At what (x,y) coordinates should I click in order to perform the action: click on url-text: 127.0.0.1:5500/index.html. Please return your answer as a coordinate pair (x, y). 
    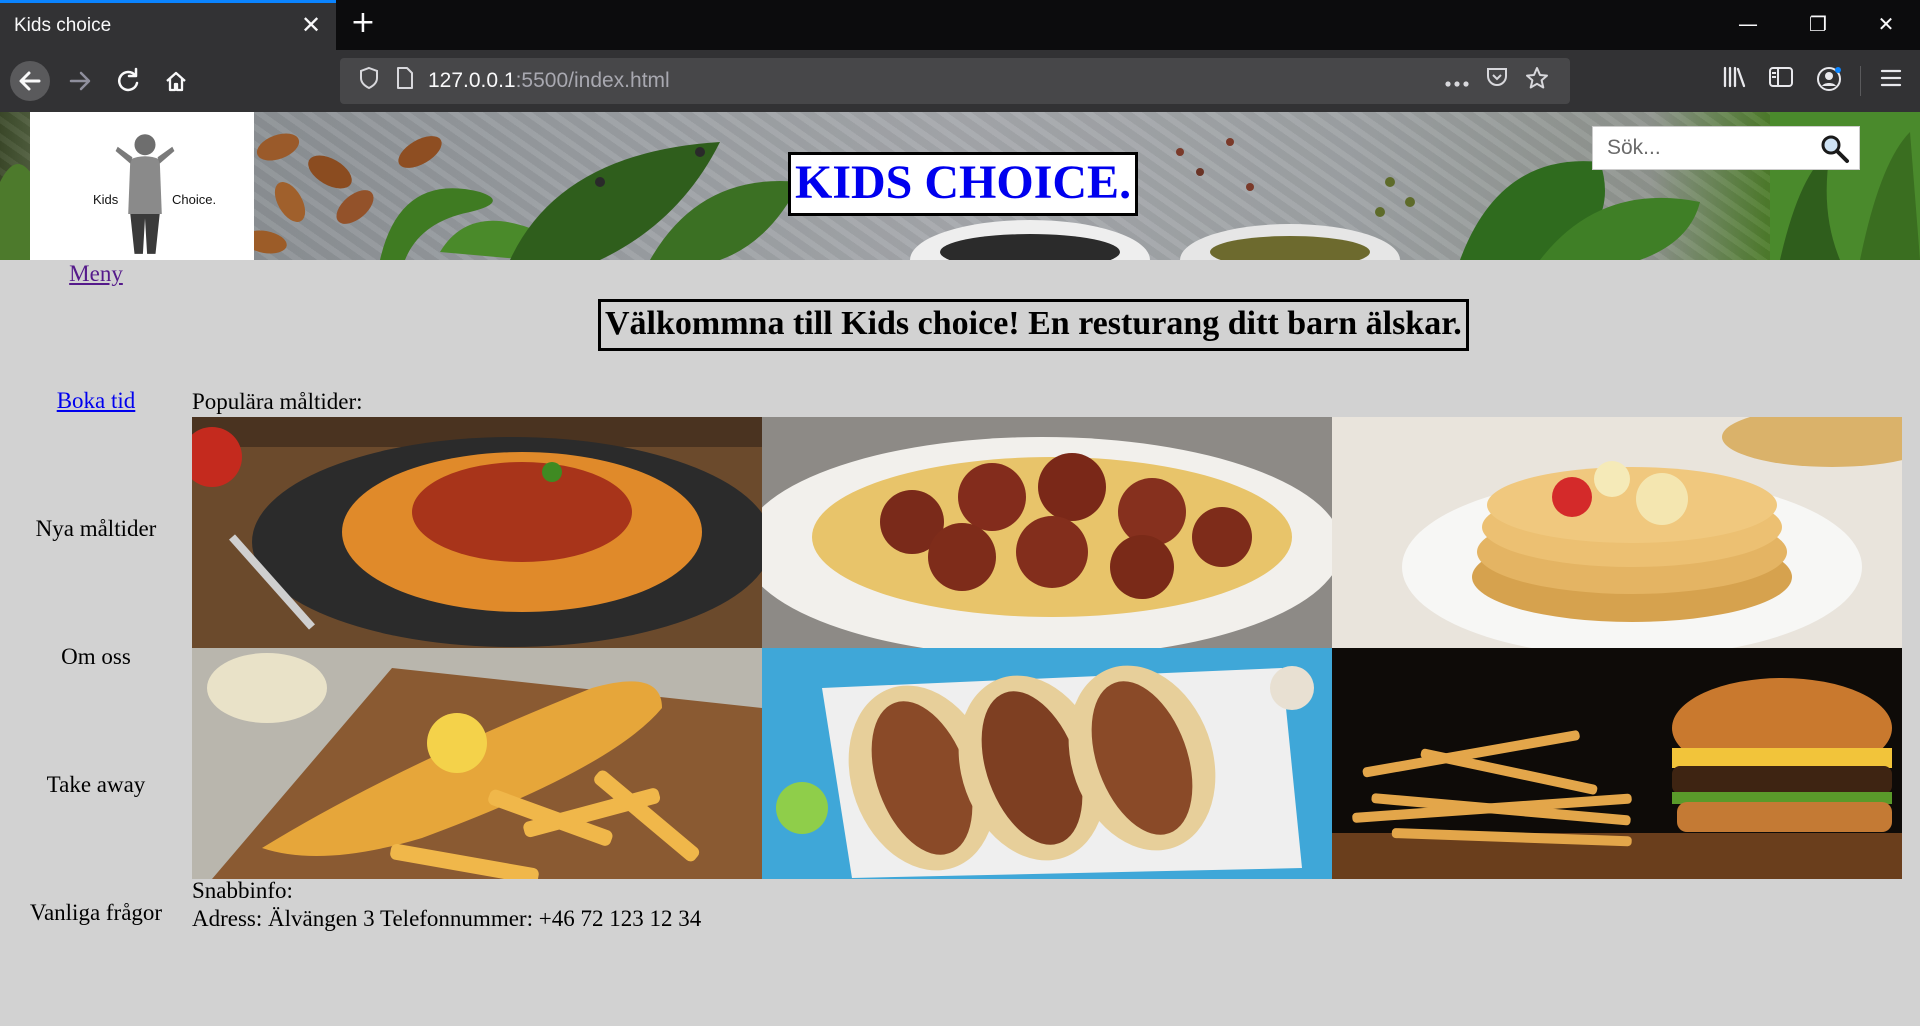
    Looking at the image, I should click on (549, 81).